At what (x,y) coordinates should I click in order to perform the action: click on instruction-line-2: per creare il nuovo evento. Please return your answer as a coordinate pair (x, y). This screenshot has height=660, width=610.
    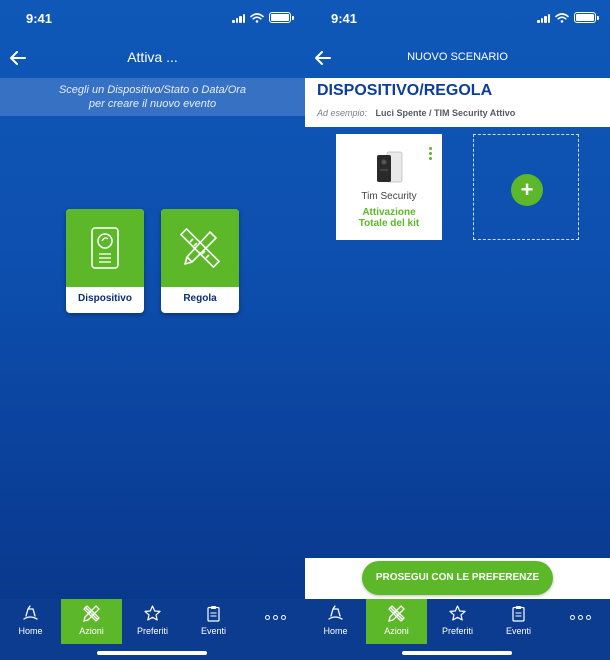
    Looking at the image, I should click on (152, 104).